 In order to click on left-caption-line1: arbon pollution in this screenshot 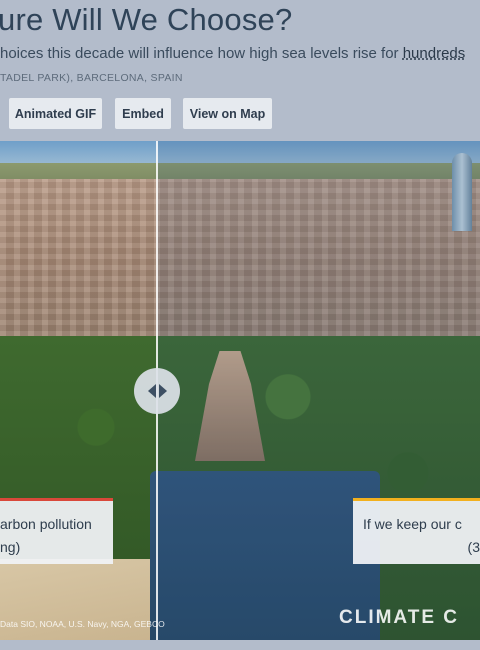, I will do `click(46, 524)`.